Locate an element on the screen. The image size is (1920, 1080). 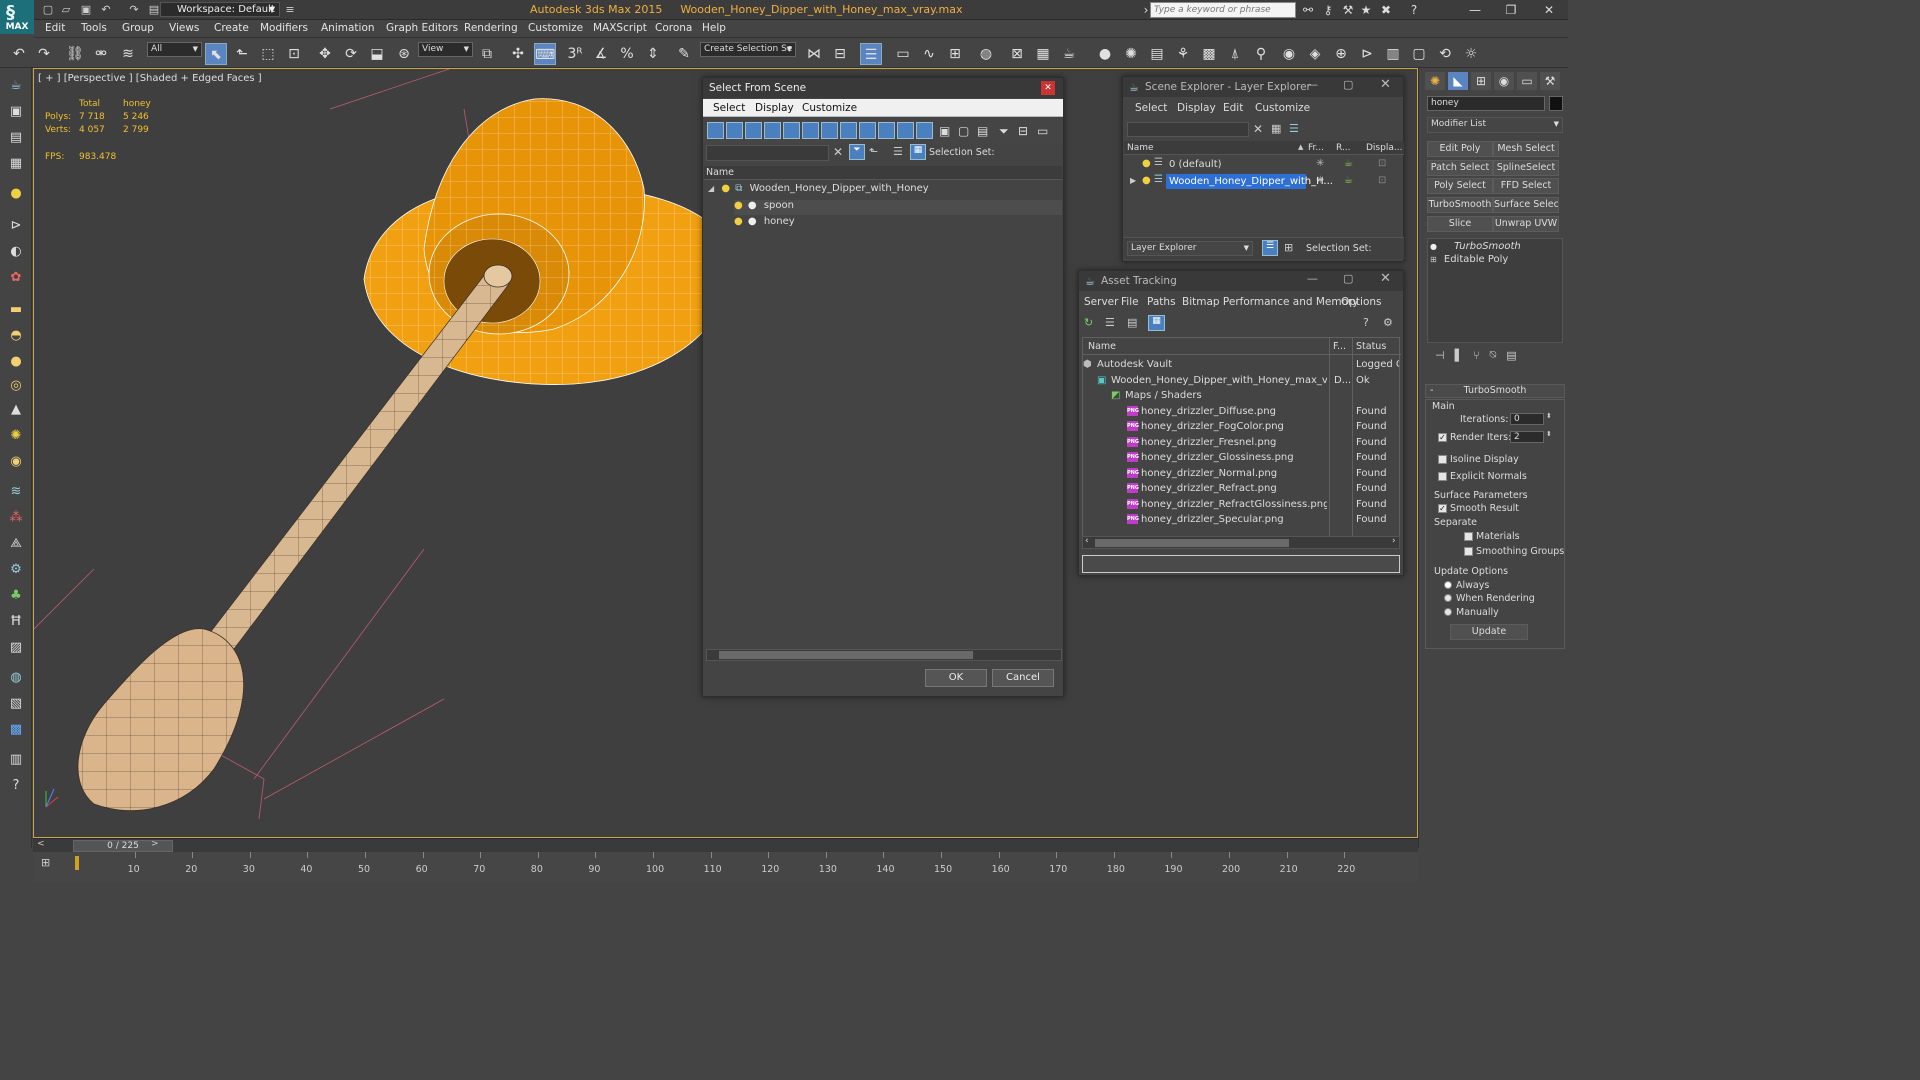
layer-manager-icon: ☰ is located at coordinates (871, 54).